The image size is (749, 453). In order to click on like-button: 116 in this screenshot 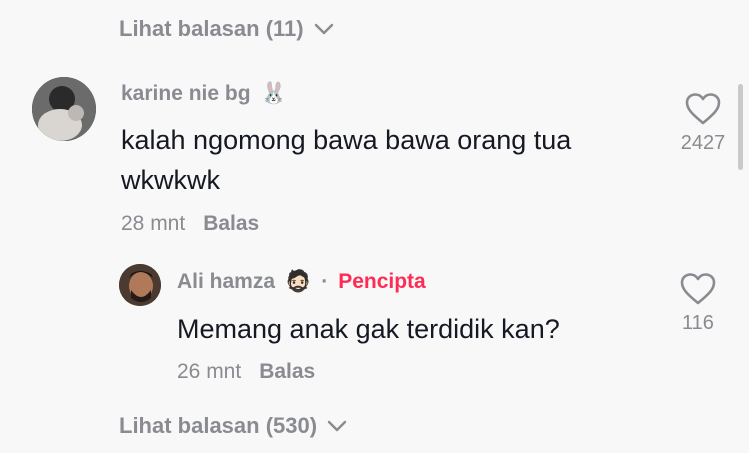, I will do `click(698, 303)`.